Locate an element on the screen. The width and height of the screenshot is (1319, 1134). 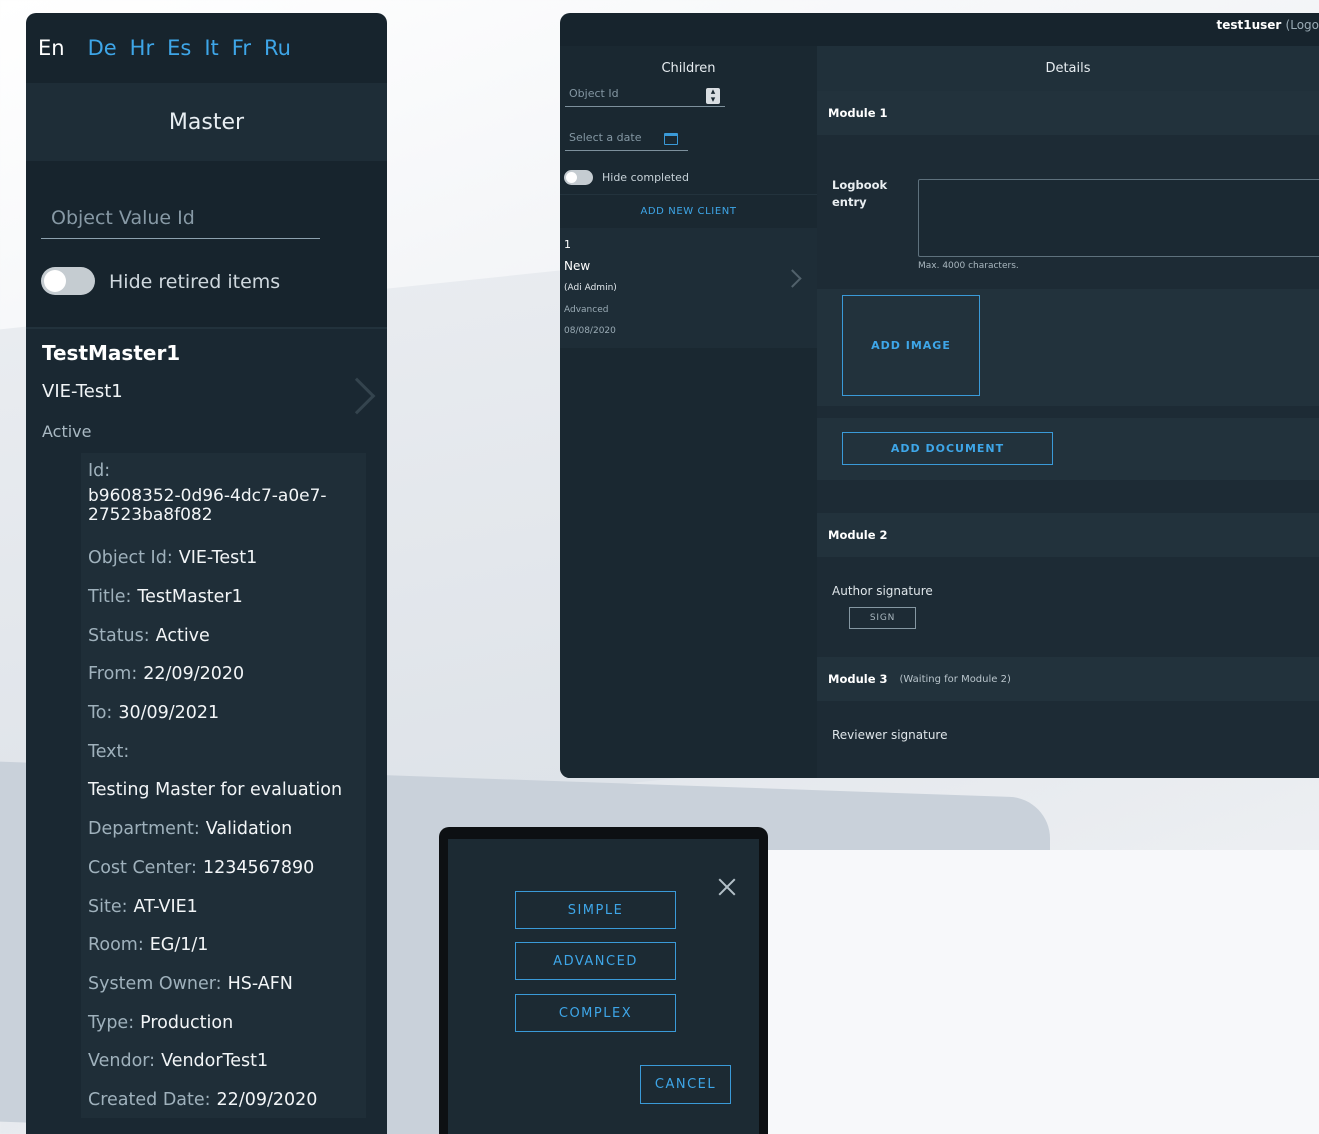
object-id-input: Object Id is located at coordinates (645, 97).